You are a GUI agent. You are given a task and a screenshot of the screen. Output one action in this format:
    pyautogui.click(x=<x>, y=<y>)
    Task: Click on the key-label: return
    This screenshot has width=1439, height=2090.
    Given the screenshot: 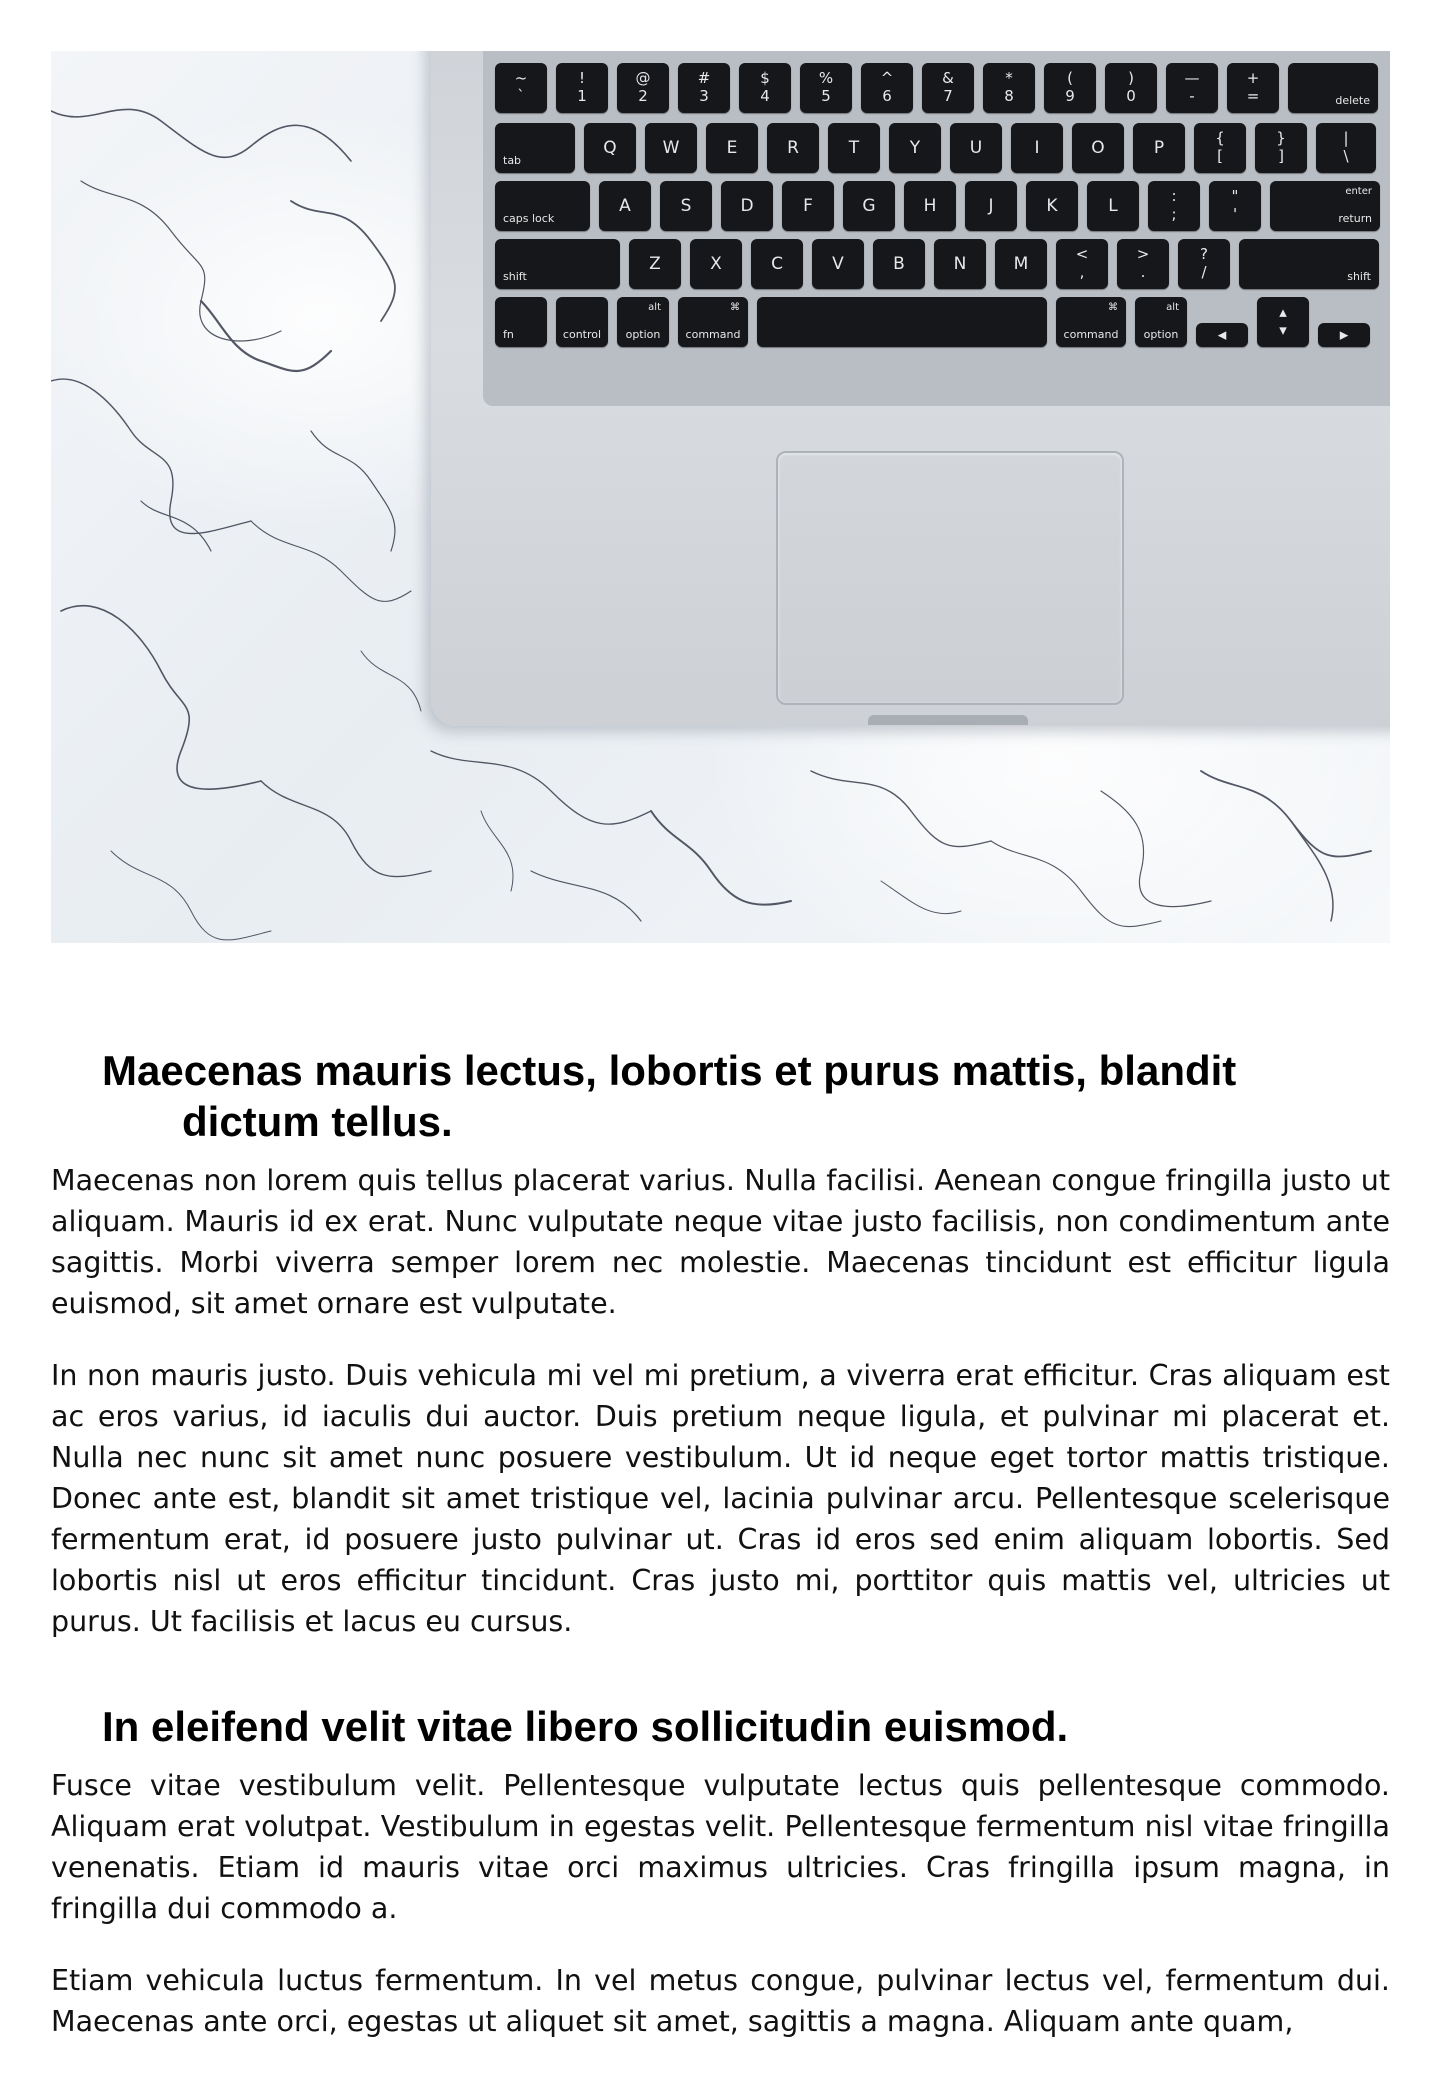 What is the action you would take?
    pyautogui.click(x=1355, y=218)
    